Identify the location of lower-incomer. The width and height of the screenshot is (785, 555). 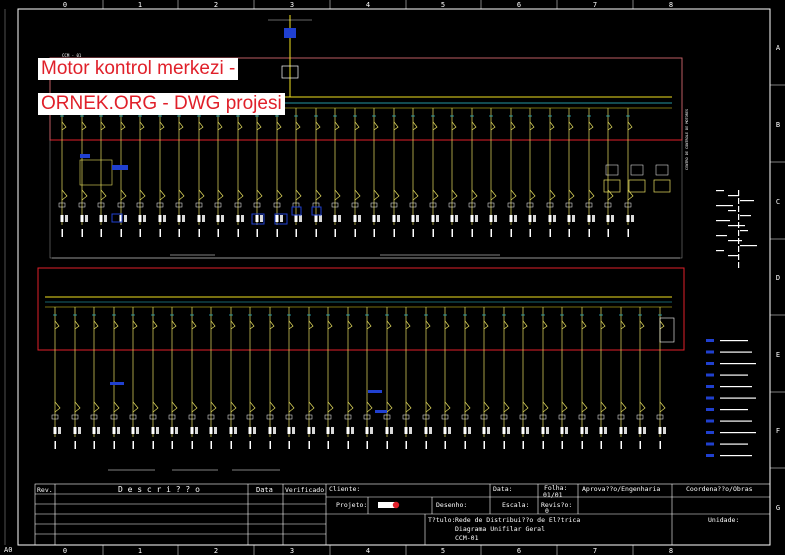
(667, 330).